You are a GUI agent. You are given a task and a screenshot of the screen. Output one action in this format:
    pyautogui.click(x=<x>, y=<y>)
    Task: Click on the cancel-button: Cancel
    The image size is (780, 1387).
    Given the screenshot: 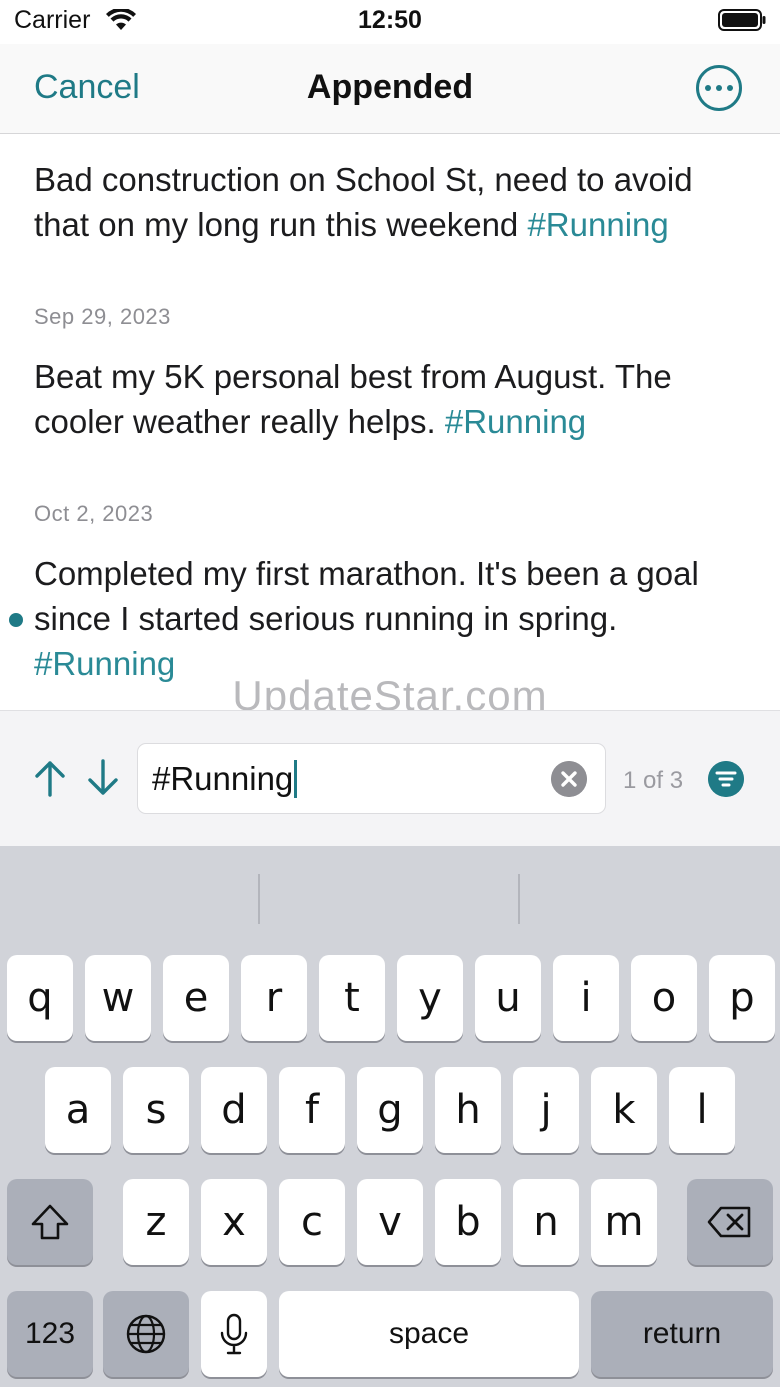 What is the action you would take?
    pyautogui.click(x=87, y=87)
    